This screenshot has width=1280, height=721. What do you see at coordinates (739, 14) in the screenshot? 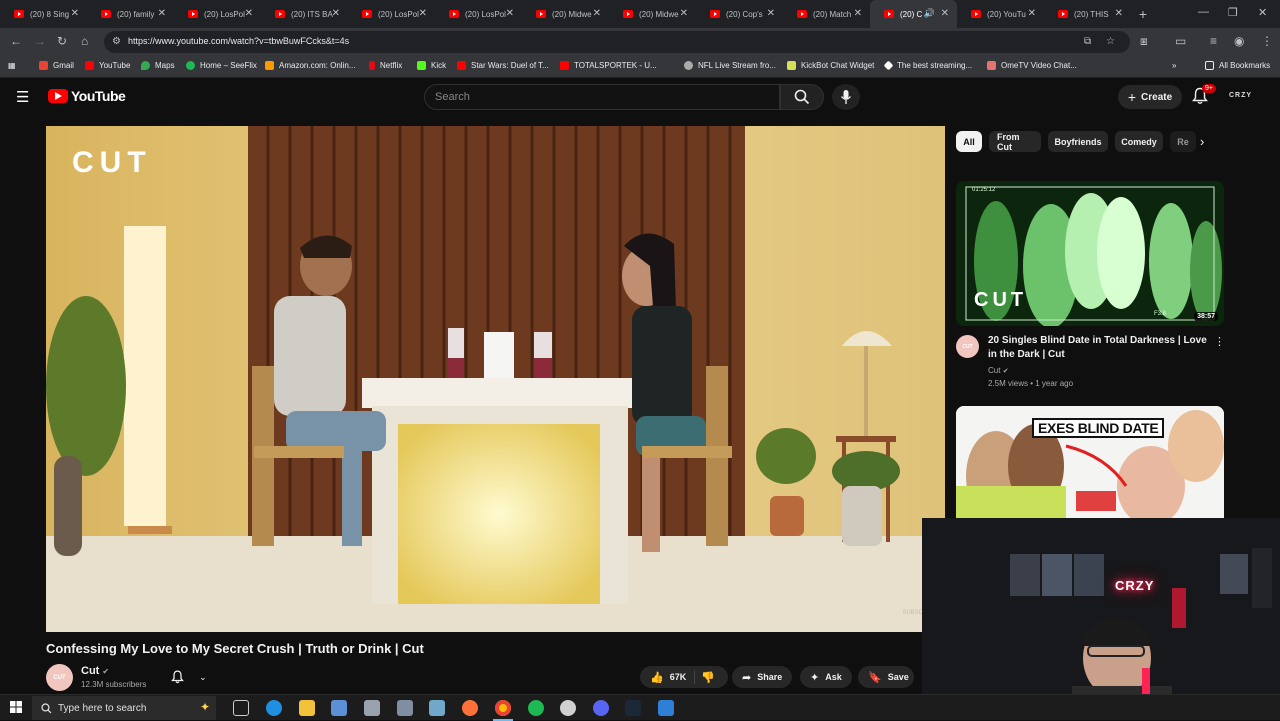
I see `browser-tab: (20) Cop's ✕` at bounding box center [739, 14].